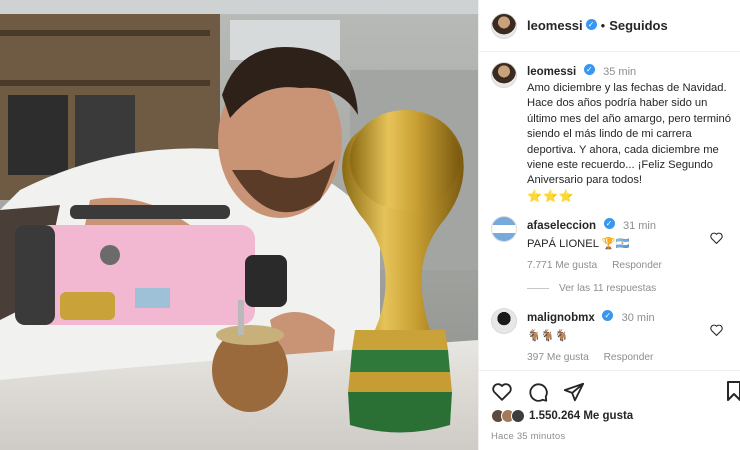 The width and height of the screenshot is (740, 450). I want to click on likes-row: 1.550.264 Me gusta, so click(562, 416).